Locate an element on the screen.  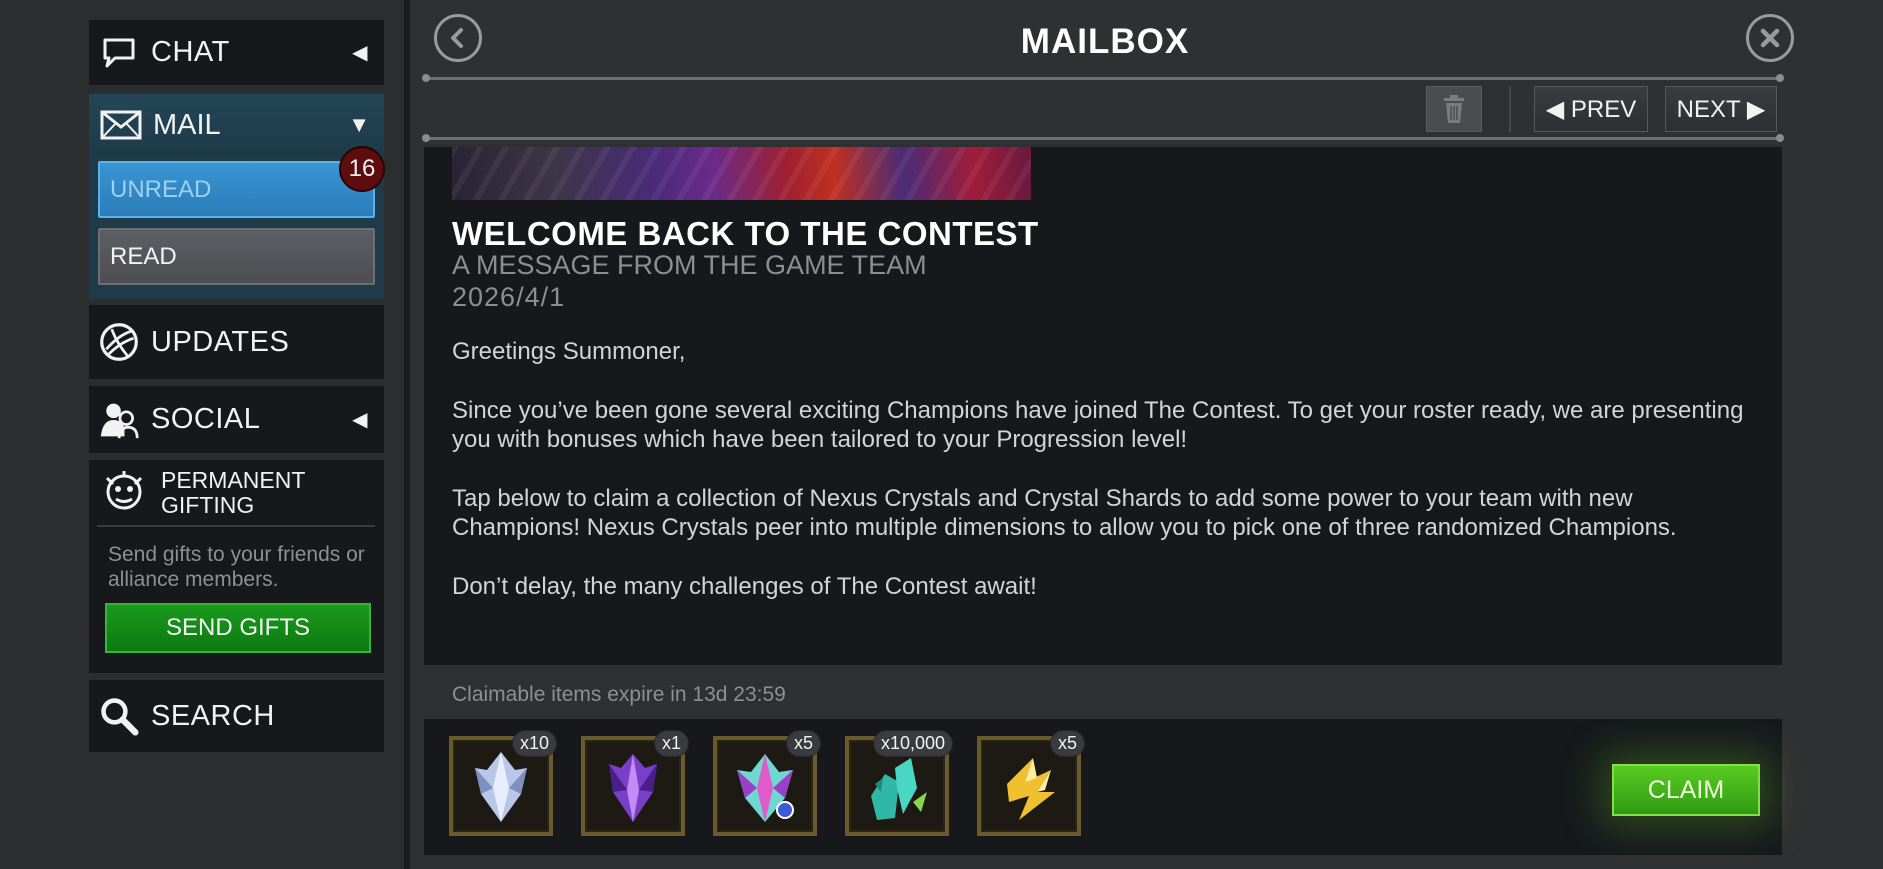
search-icon is located at coordinates (119, 716).